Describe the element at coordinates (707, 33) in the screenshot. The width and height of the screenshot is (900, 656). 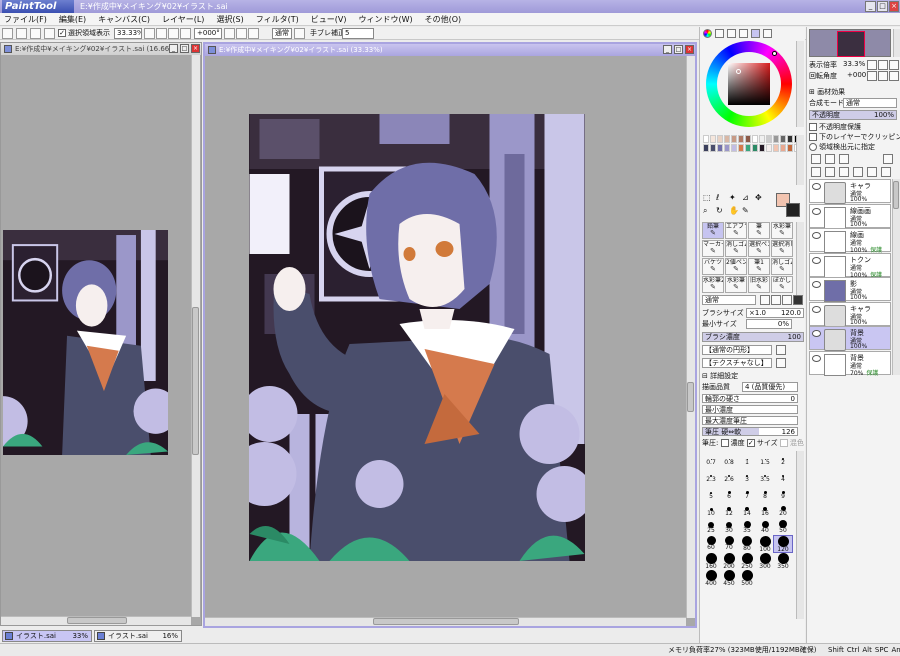
I see `color-wheel-mode-icon` at that location.